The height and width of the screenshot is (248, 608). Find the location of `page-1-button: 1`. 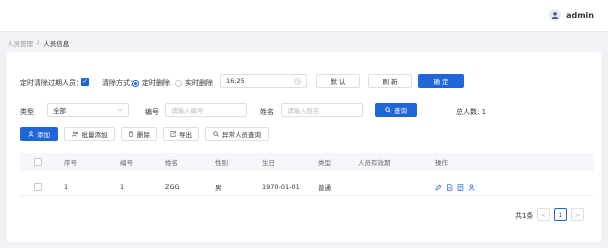

page-1-button: 1 is located at coordinates (560, 214).